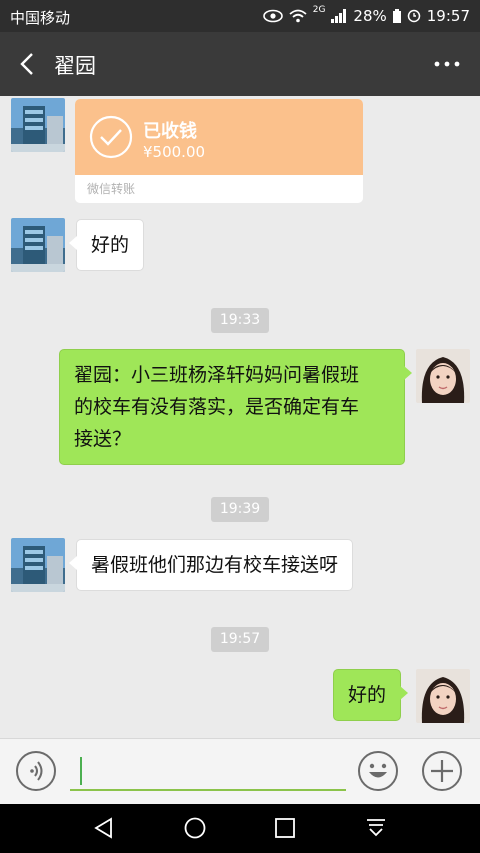 The height and width of the screenshot is (853, 480). I want to click on message-line: 的校车有没有落实，是否确定有车, so click(217, 407).